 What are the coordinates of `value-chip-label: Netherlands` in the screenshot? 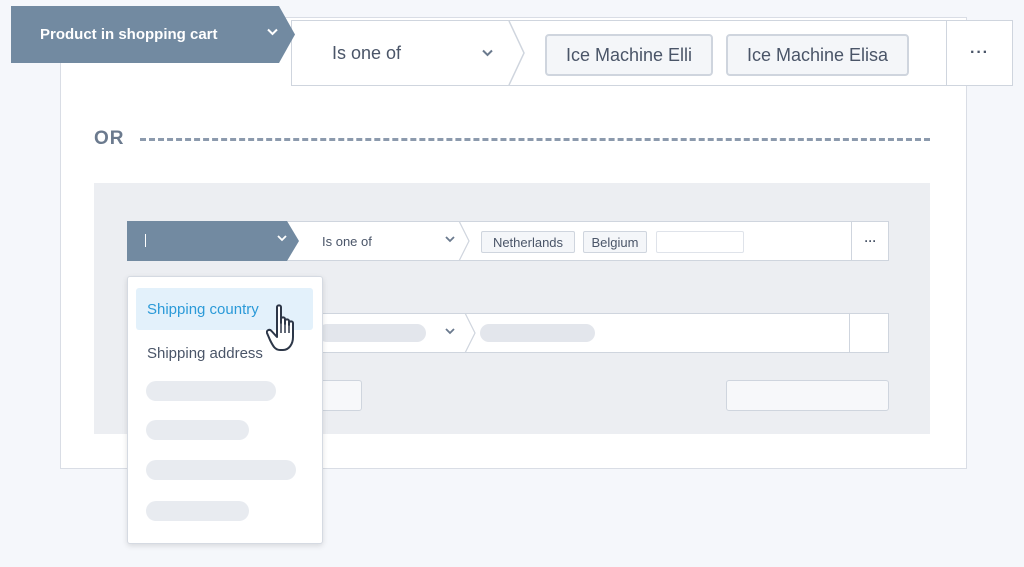 It's located at (528, 242).